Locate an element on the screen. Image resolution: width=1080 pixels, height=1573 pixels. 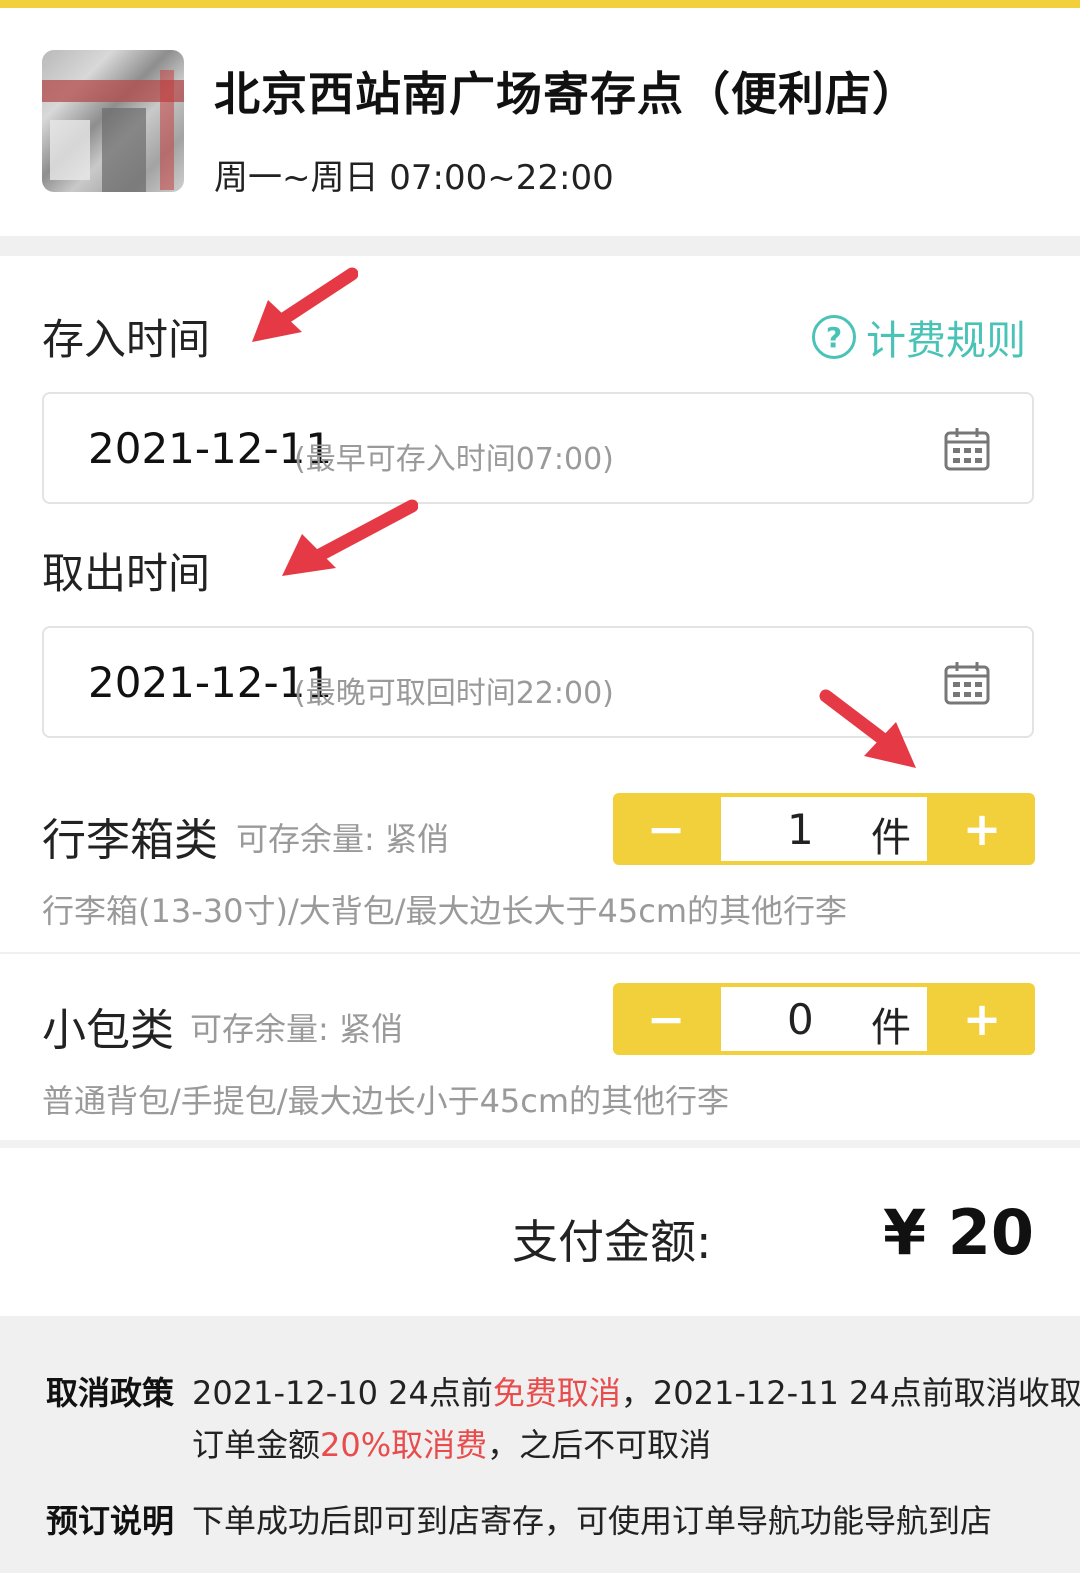
luggage-quantity-display: 1 件 is located at coordinates (824, 829).